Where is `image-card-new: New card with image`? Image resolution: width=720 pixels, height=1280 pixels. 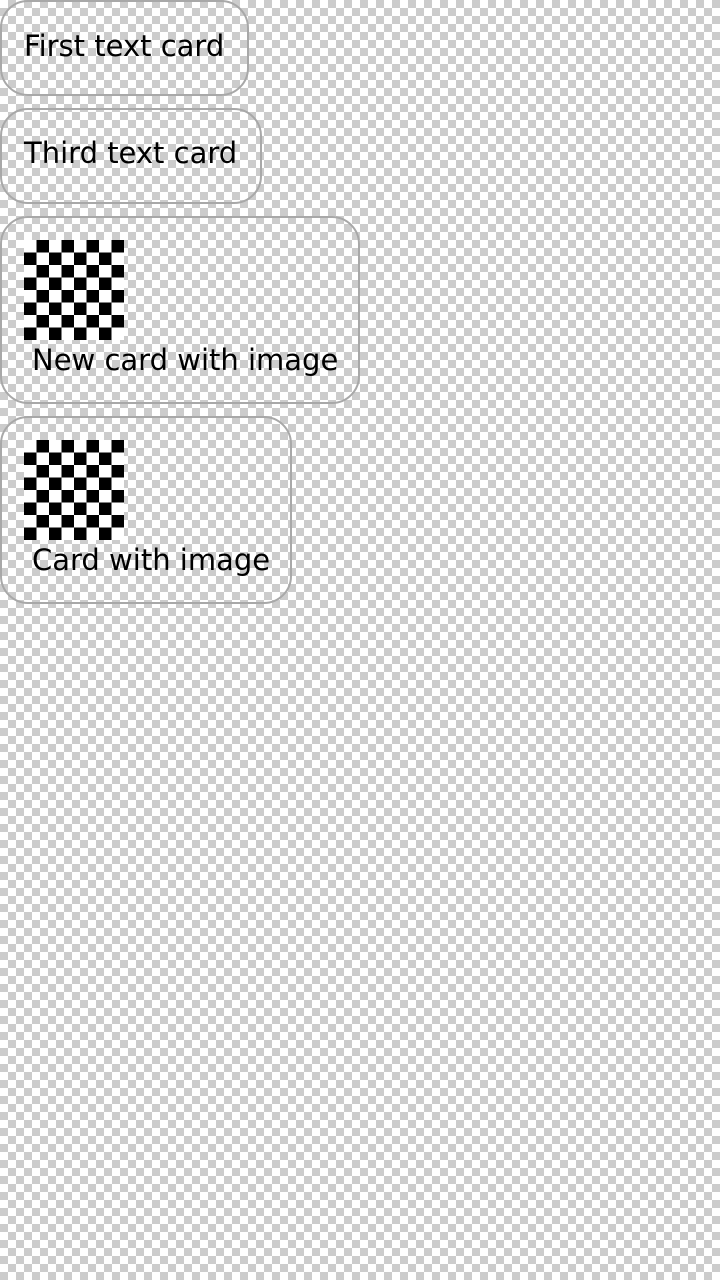
image-card-new: New card with image is located at coordinates (180, 310).